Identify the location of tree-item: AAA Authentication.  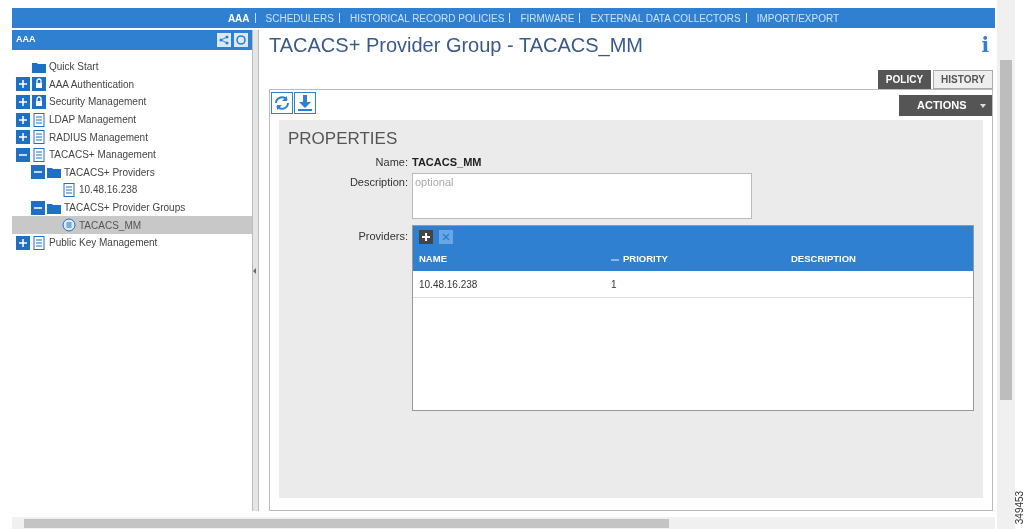
(132, 84).